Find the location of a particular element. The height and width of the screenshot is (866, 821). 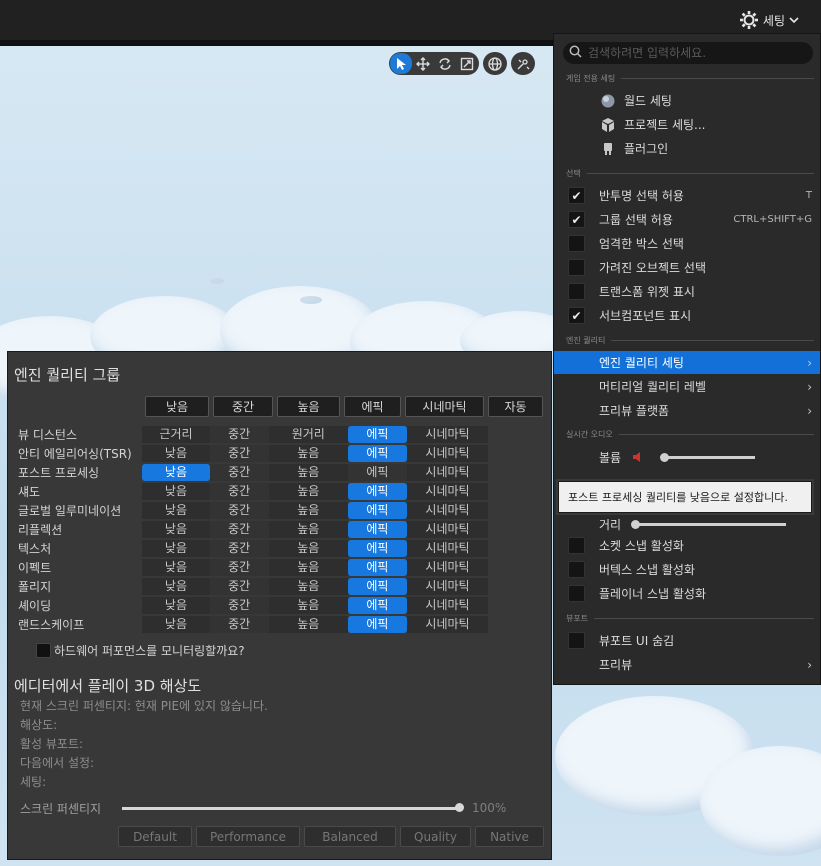

screen-percentage-slider is located at coordinates (293, 807).